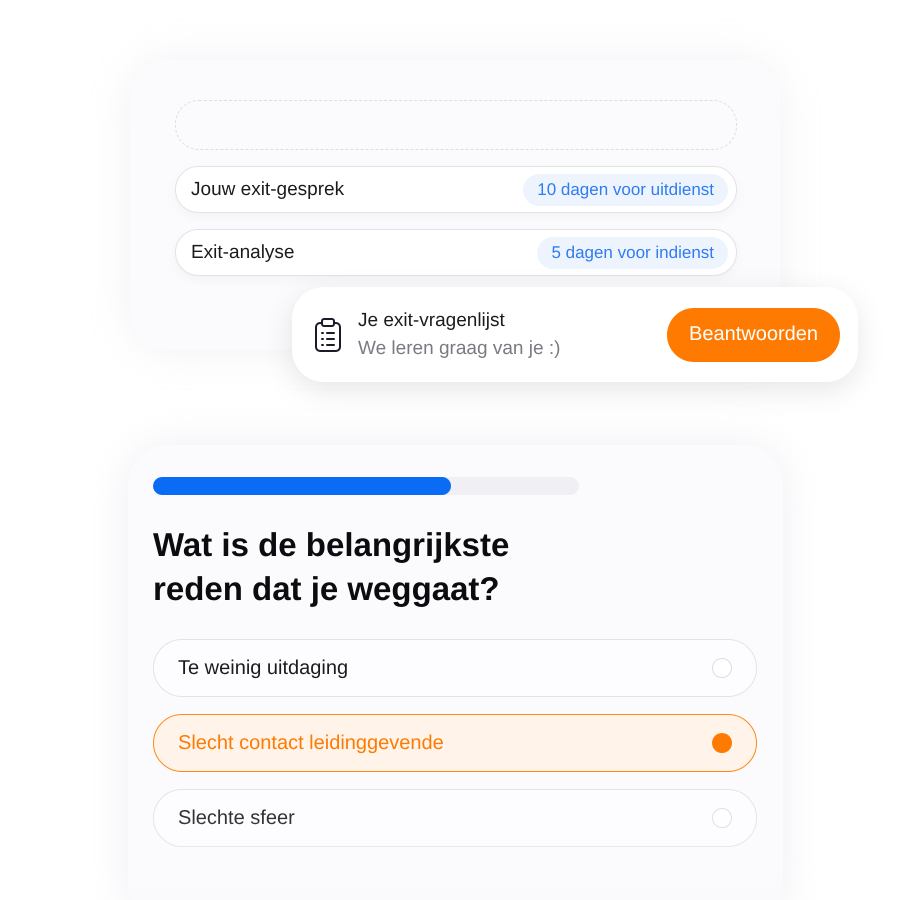 The image size is (900, 900). What do you see at coordinates (625, 190) in the screenshot?
I see `timing-badge: 10 dagen voor uitdienst` at bounding box center [625, 190].